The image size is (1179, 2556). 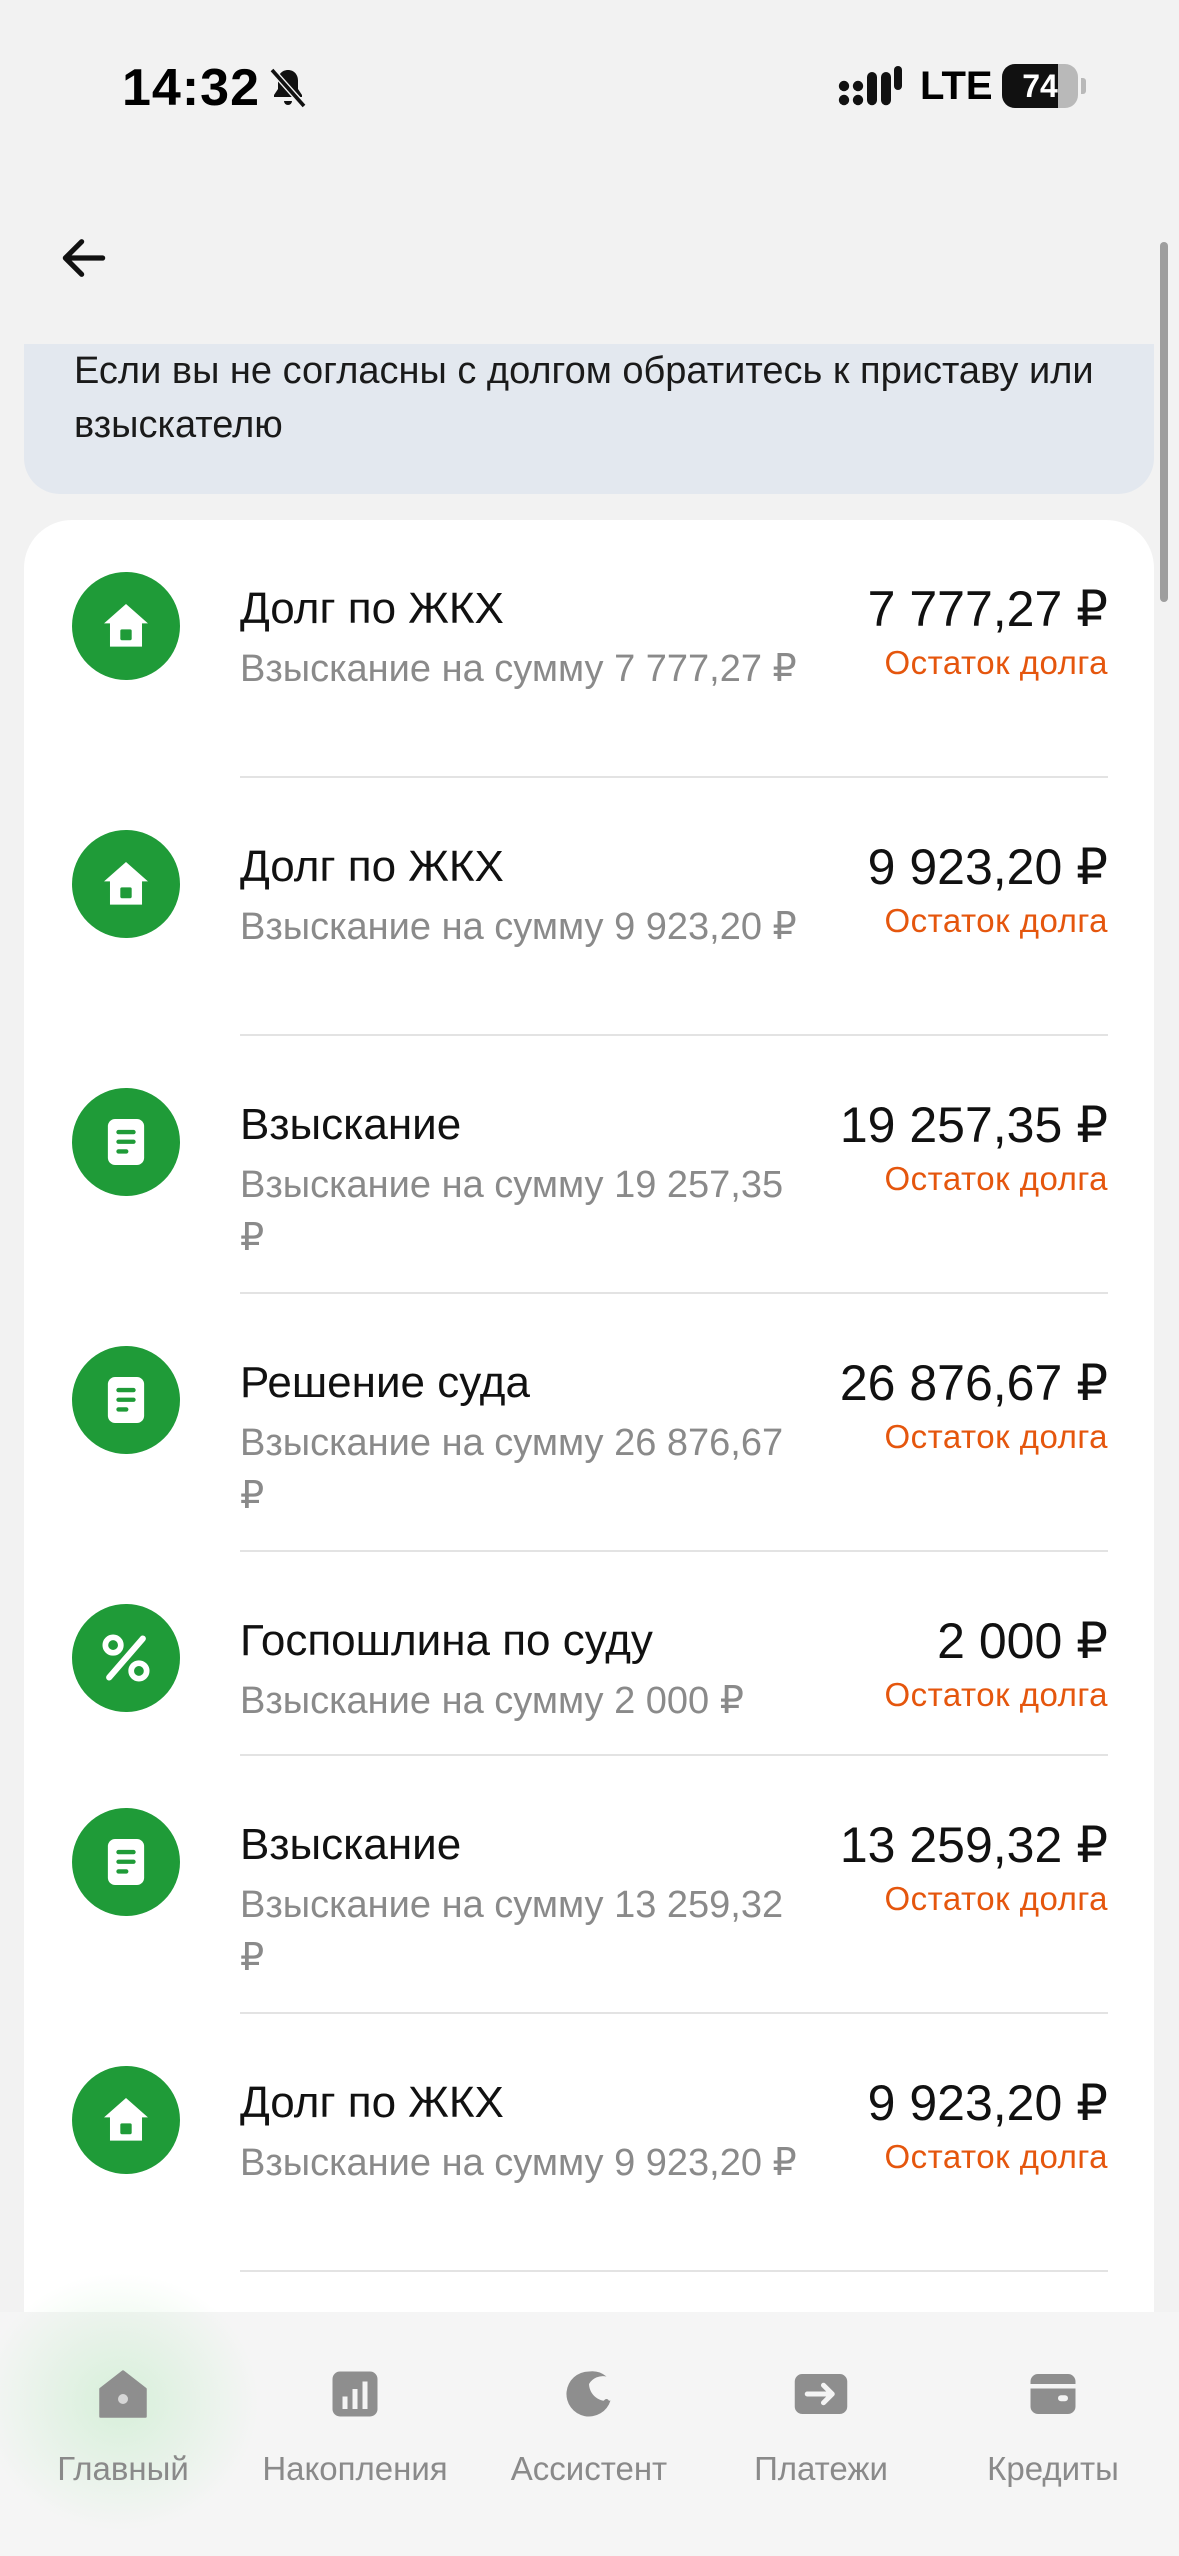 I want to click on signal-icon, so click(x=870, y=86).